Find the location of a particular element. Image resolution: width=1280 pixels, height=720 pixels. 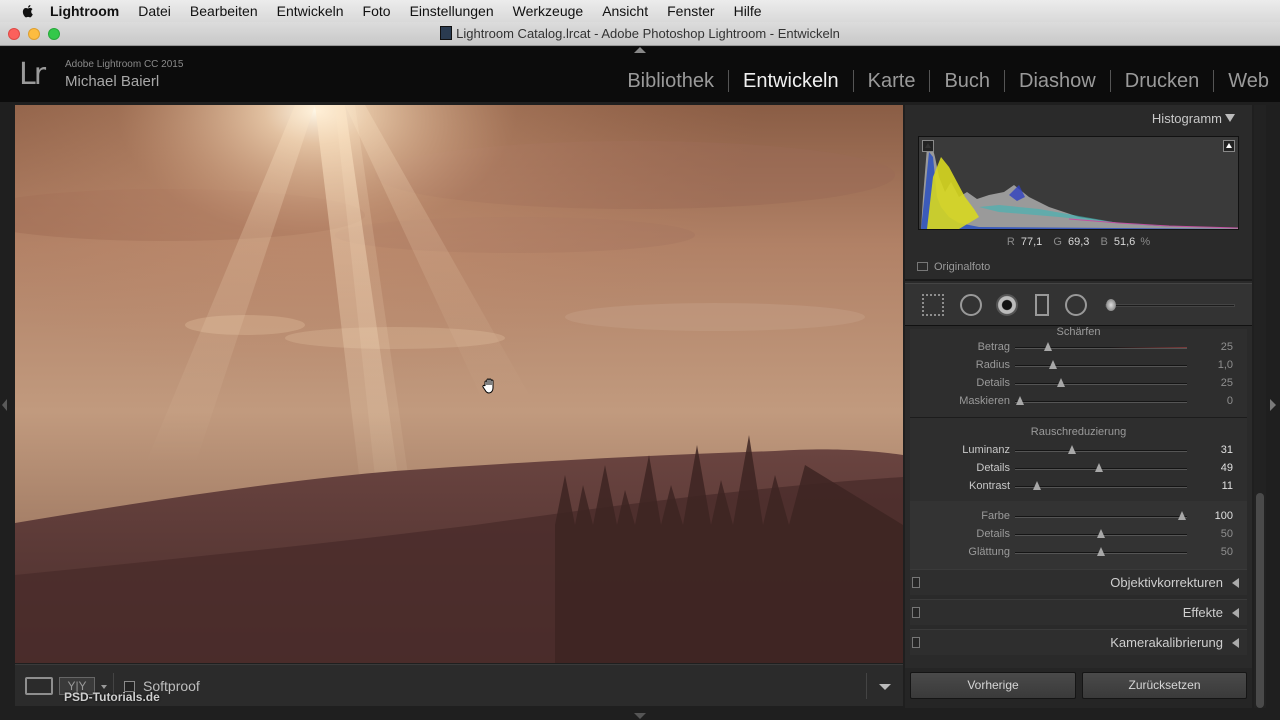

slider-value: 0 is located at coordinates (1218, 401).